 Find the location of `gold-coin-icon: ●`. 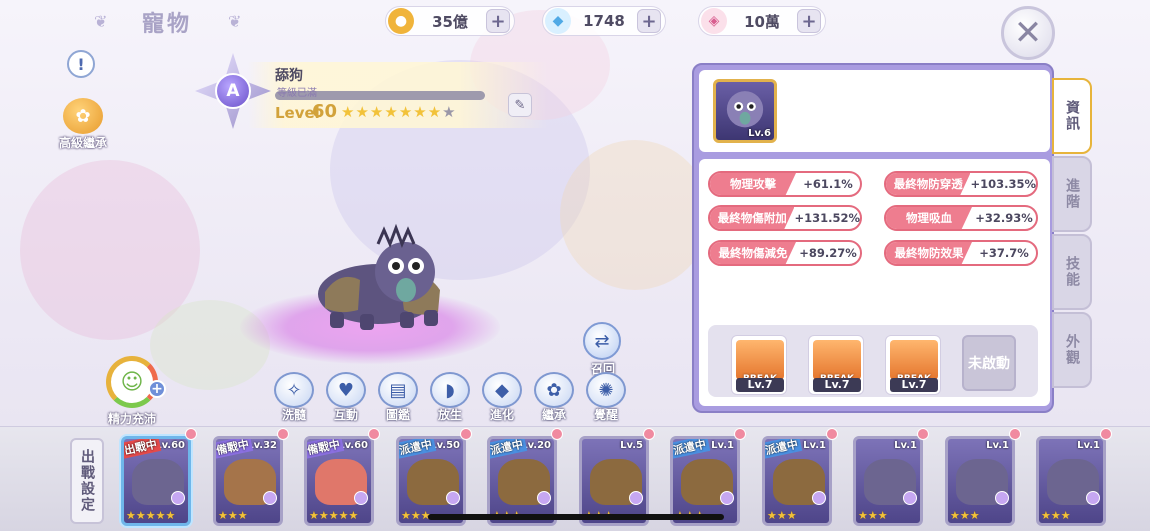

gold-coin-icon: ● is located at coordinates (401, 21).